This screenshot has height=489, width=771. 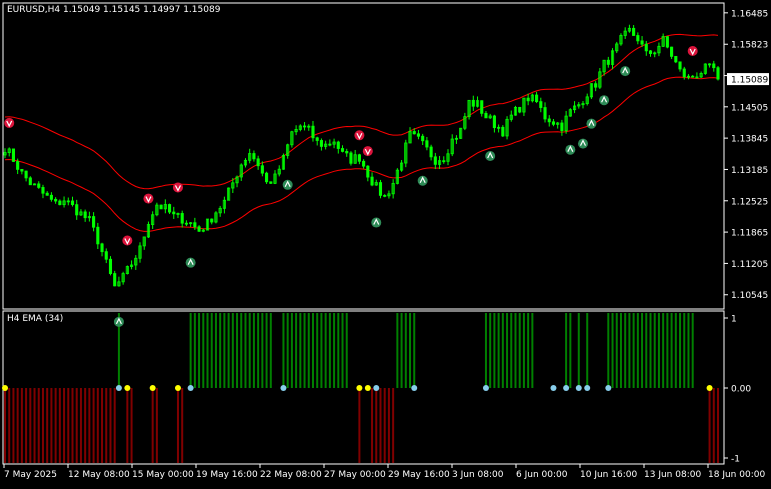 What do you see at coordinates (749, 81) in the screenshot?
I see `current-price-label: 1.15089` at bounding box center [749, 81].